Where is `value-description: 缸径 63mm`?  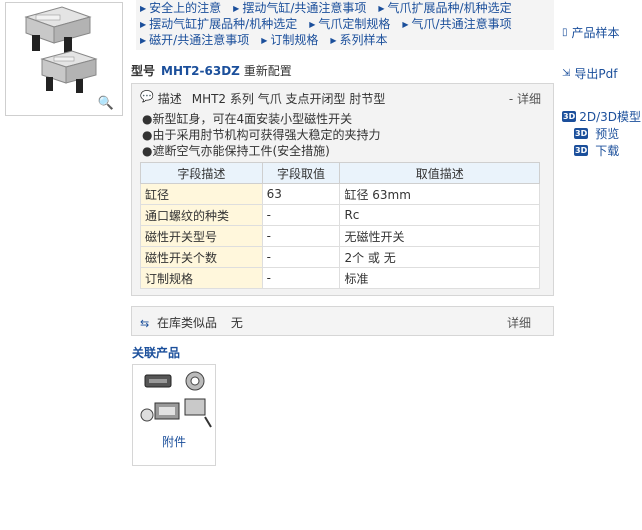 value-description: 缸径 63mm is located at coordinates (439, 194).